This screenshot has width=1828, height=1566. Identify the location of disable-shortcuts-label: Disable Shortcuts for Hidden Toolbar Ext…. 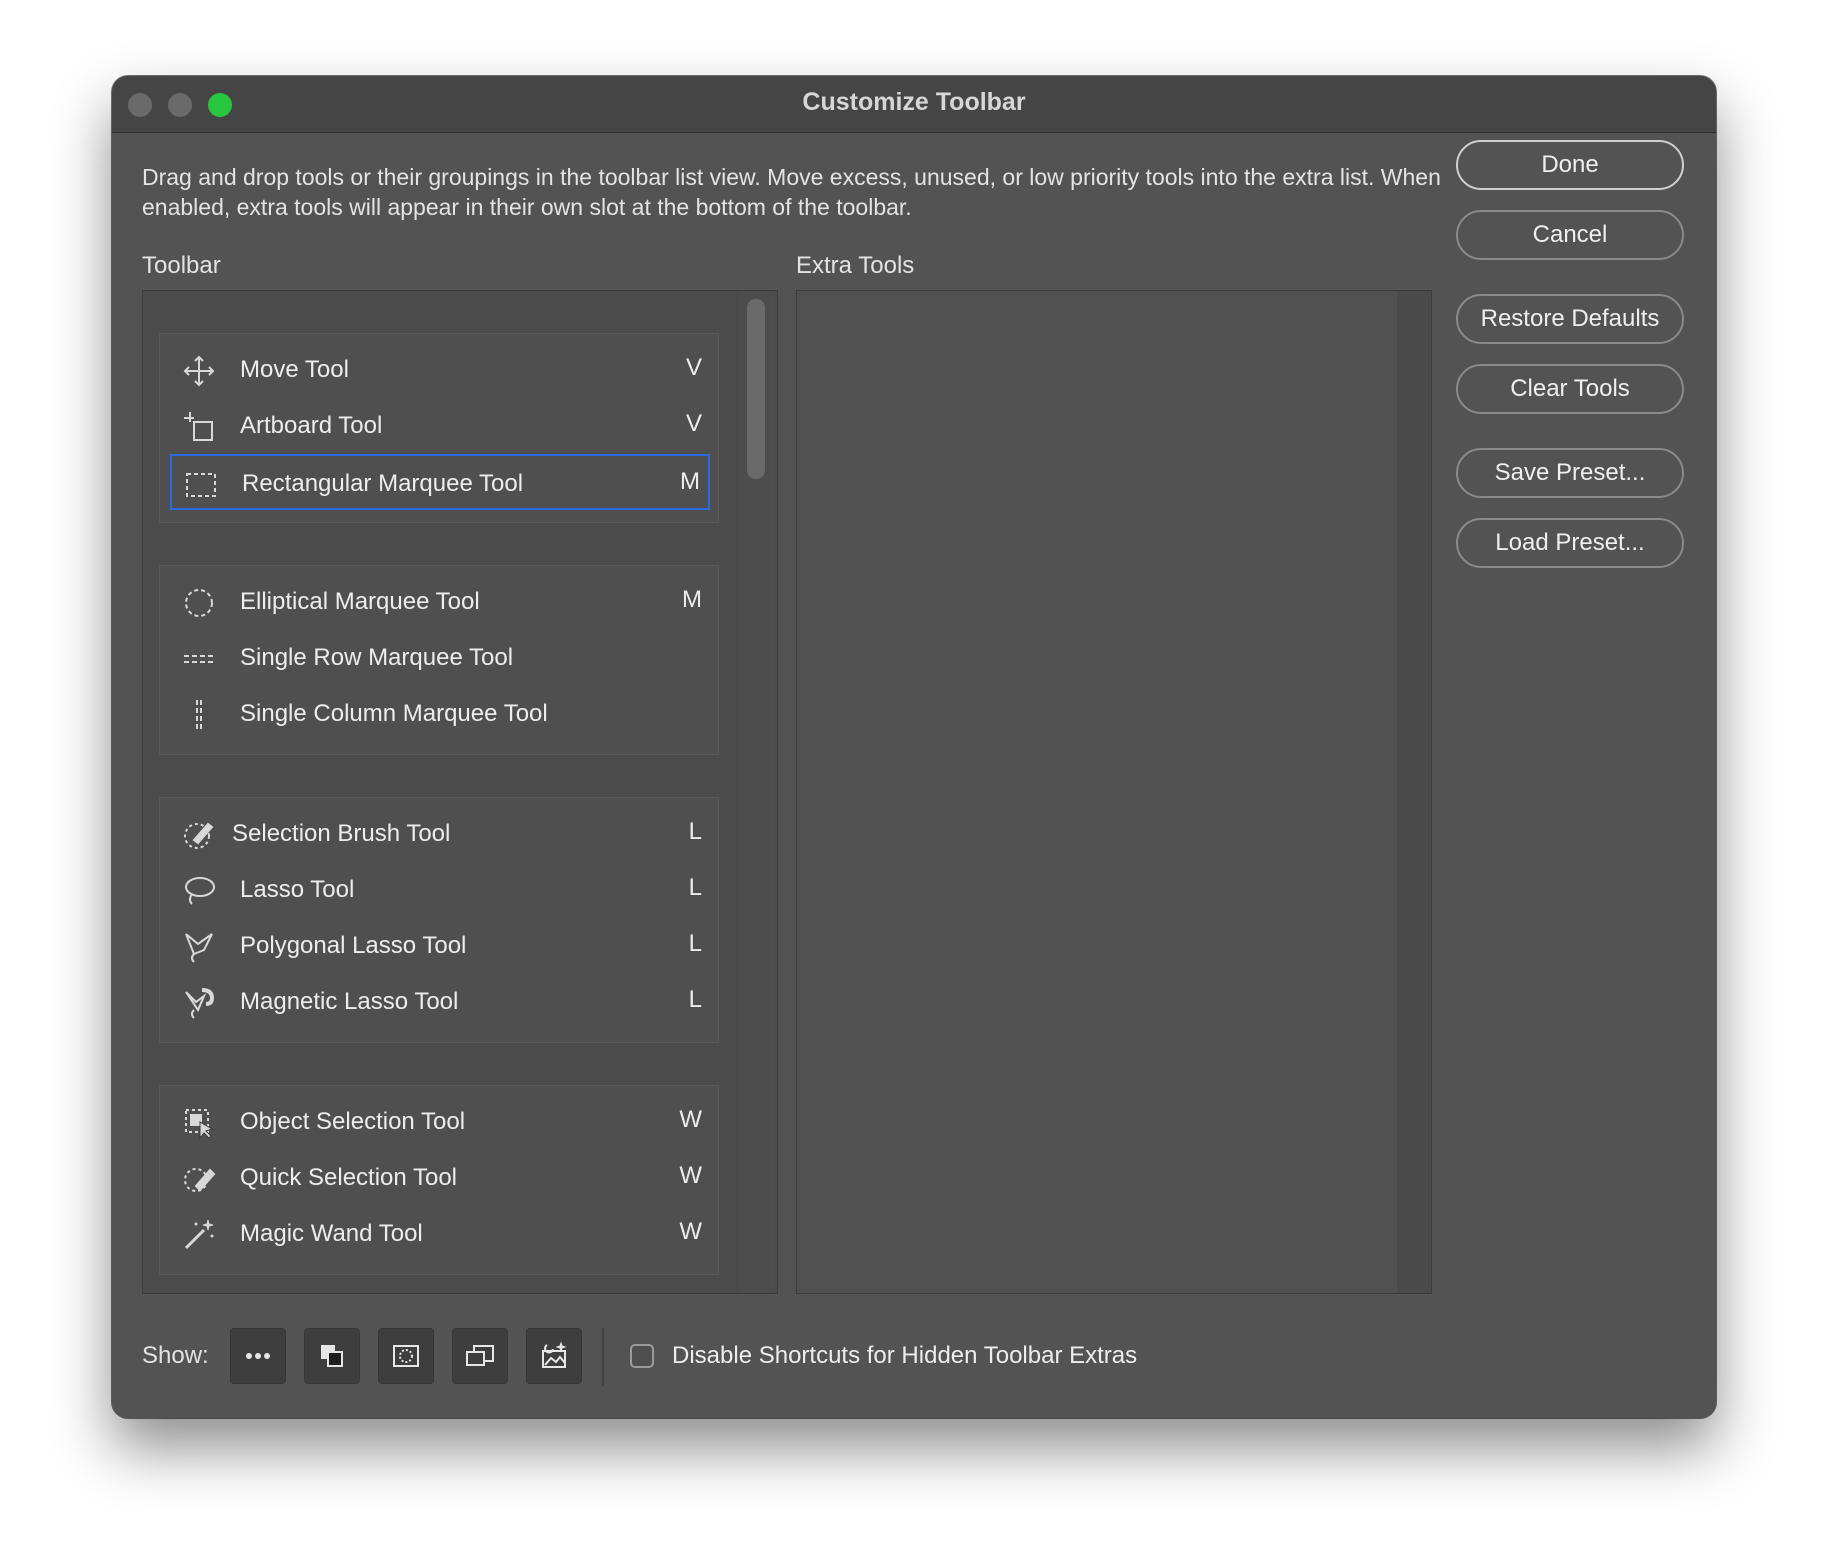
(904, 1356).